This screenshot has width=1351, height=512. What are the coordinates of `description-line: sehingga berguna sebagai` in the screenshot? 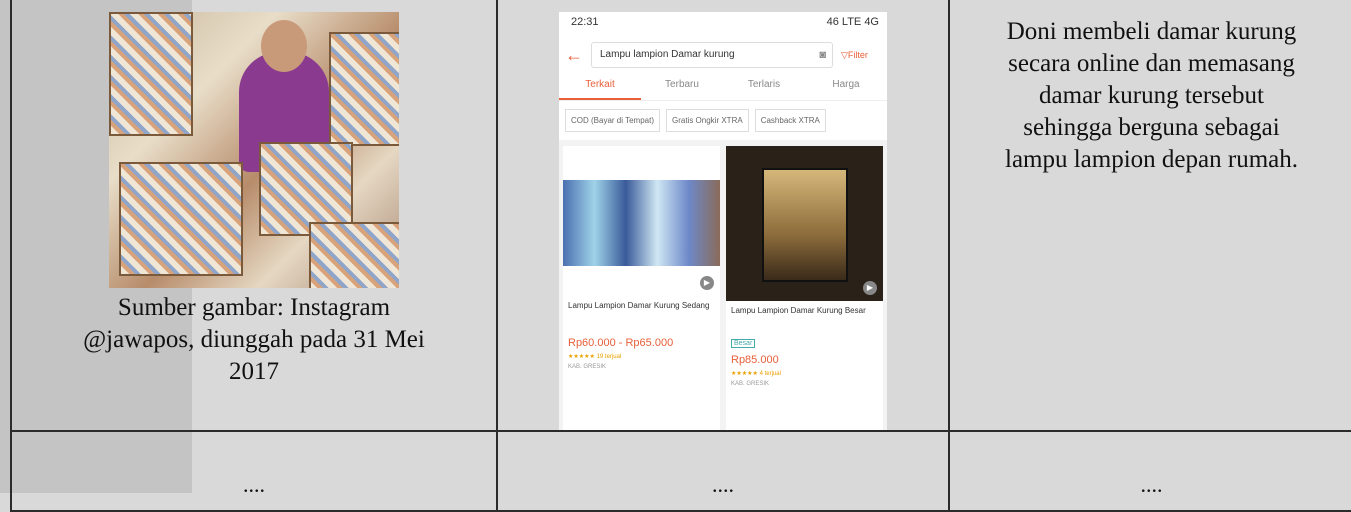 It's located at (1151, 127).